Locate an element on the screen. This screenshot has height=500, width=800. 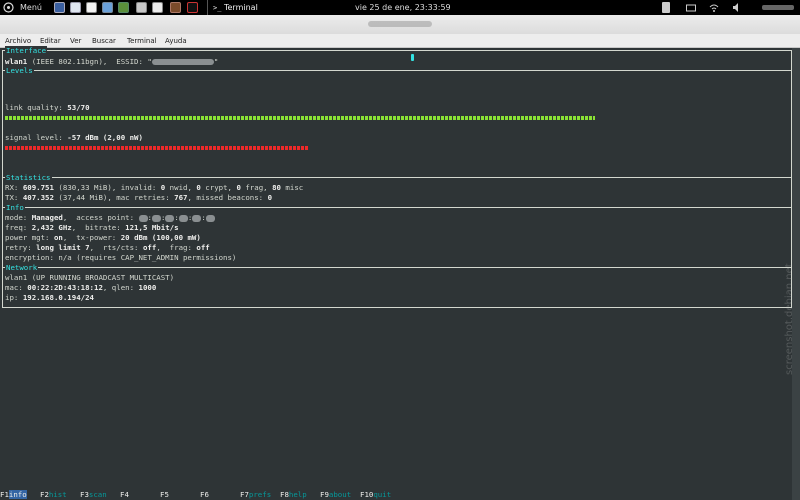
fkey-label: info is located at coordinates (17, 494).